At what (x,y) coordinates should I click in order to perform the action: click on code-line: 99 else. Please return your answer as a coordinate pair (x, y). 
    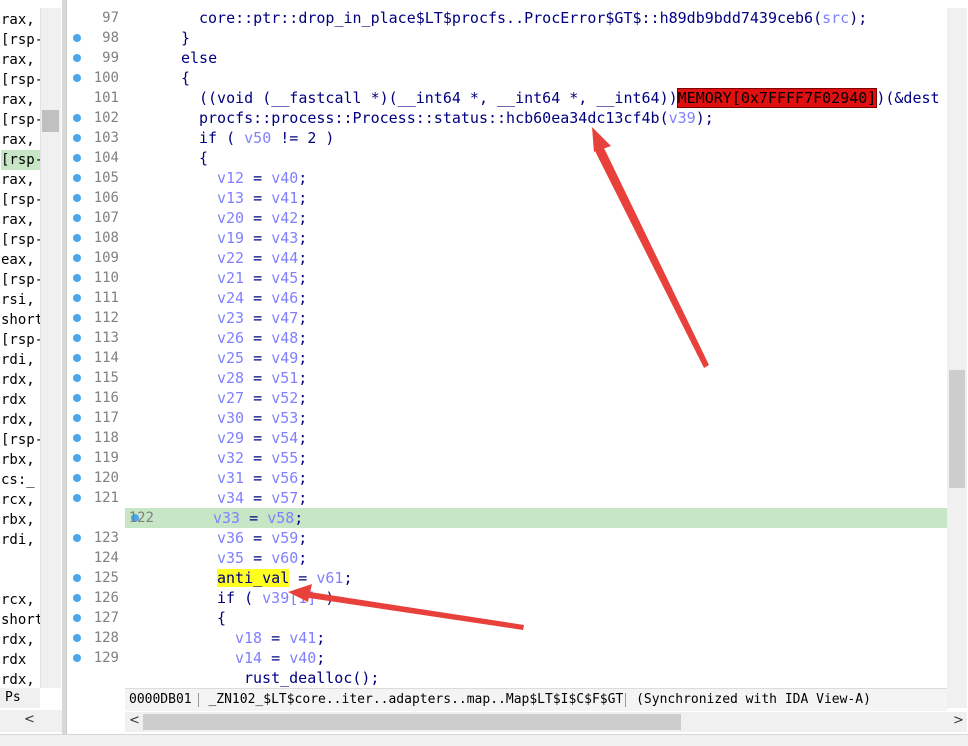
    Looking at the image, I should click on (507, 58).